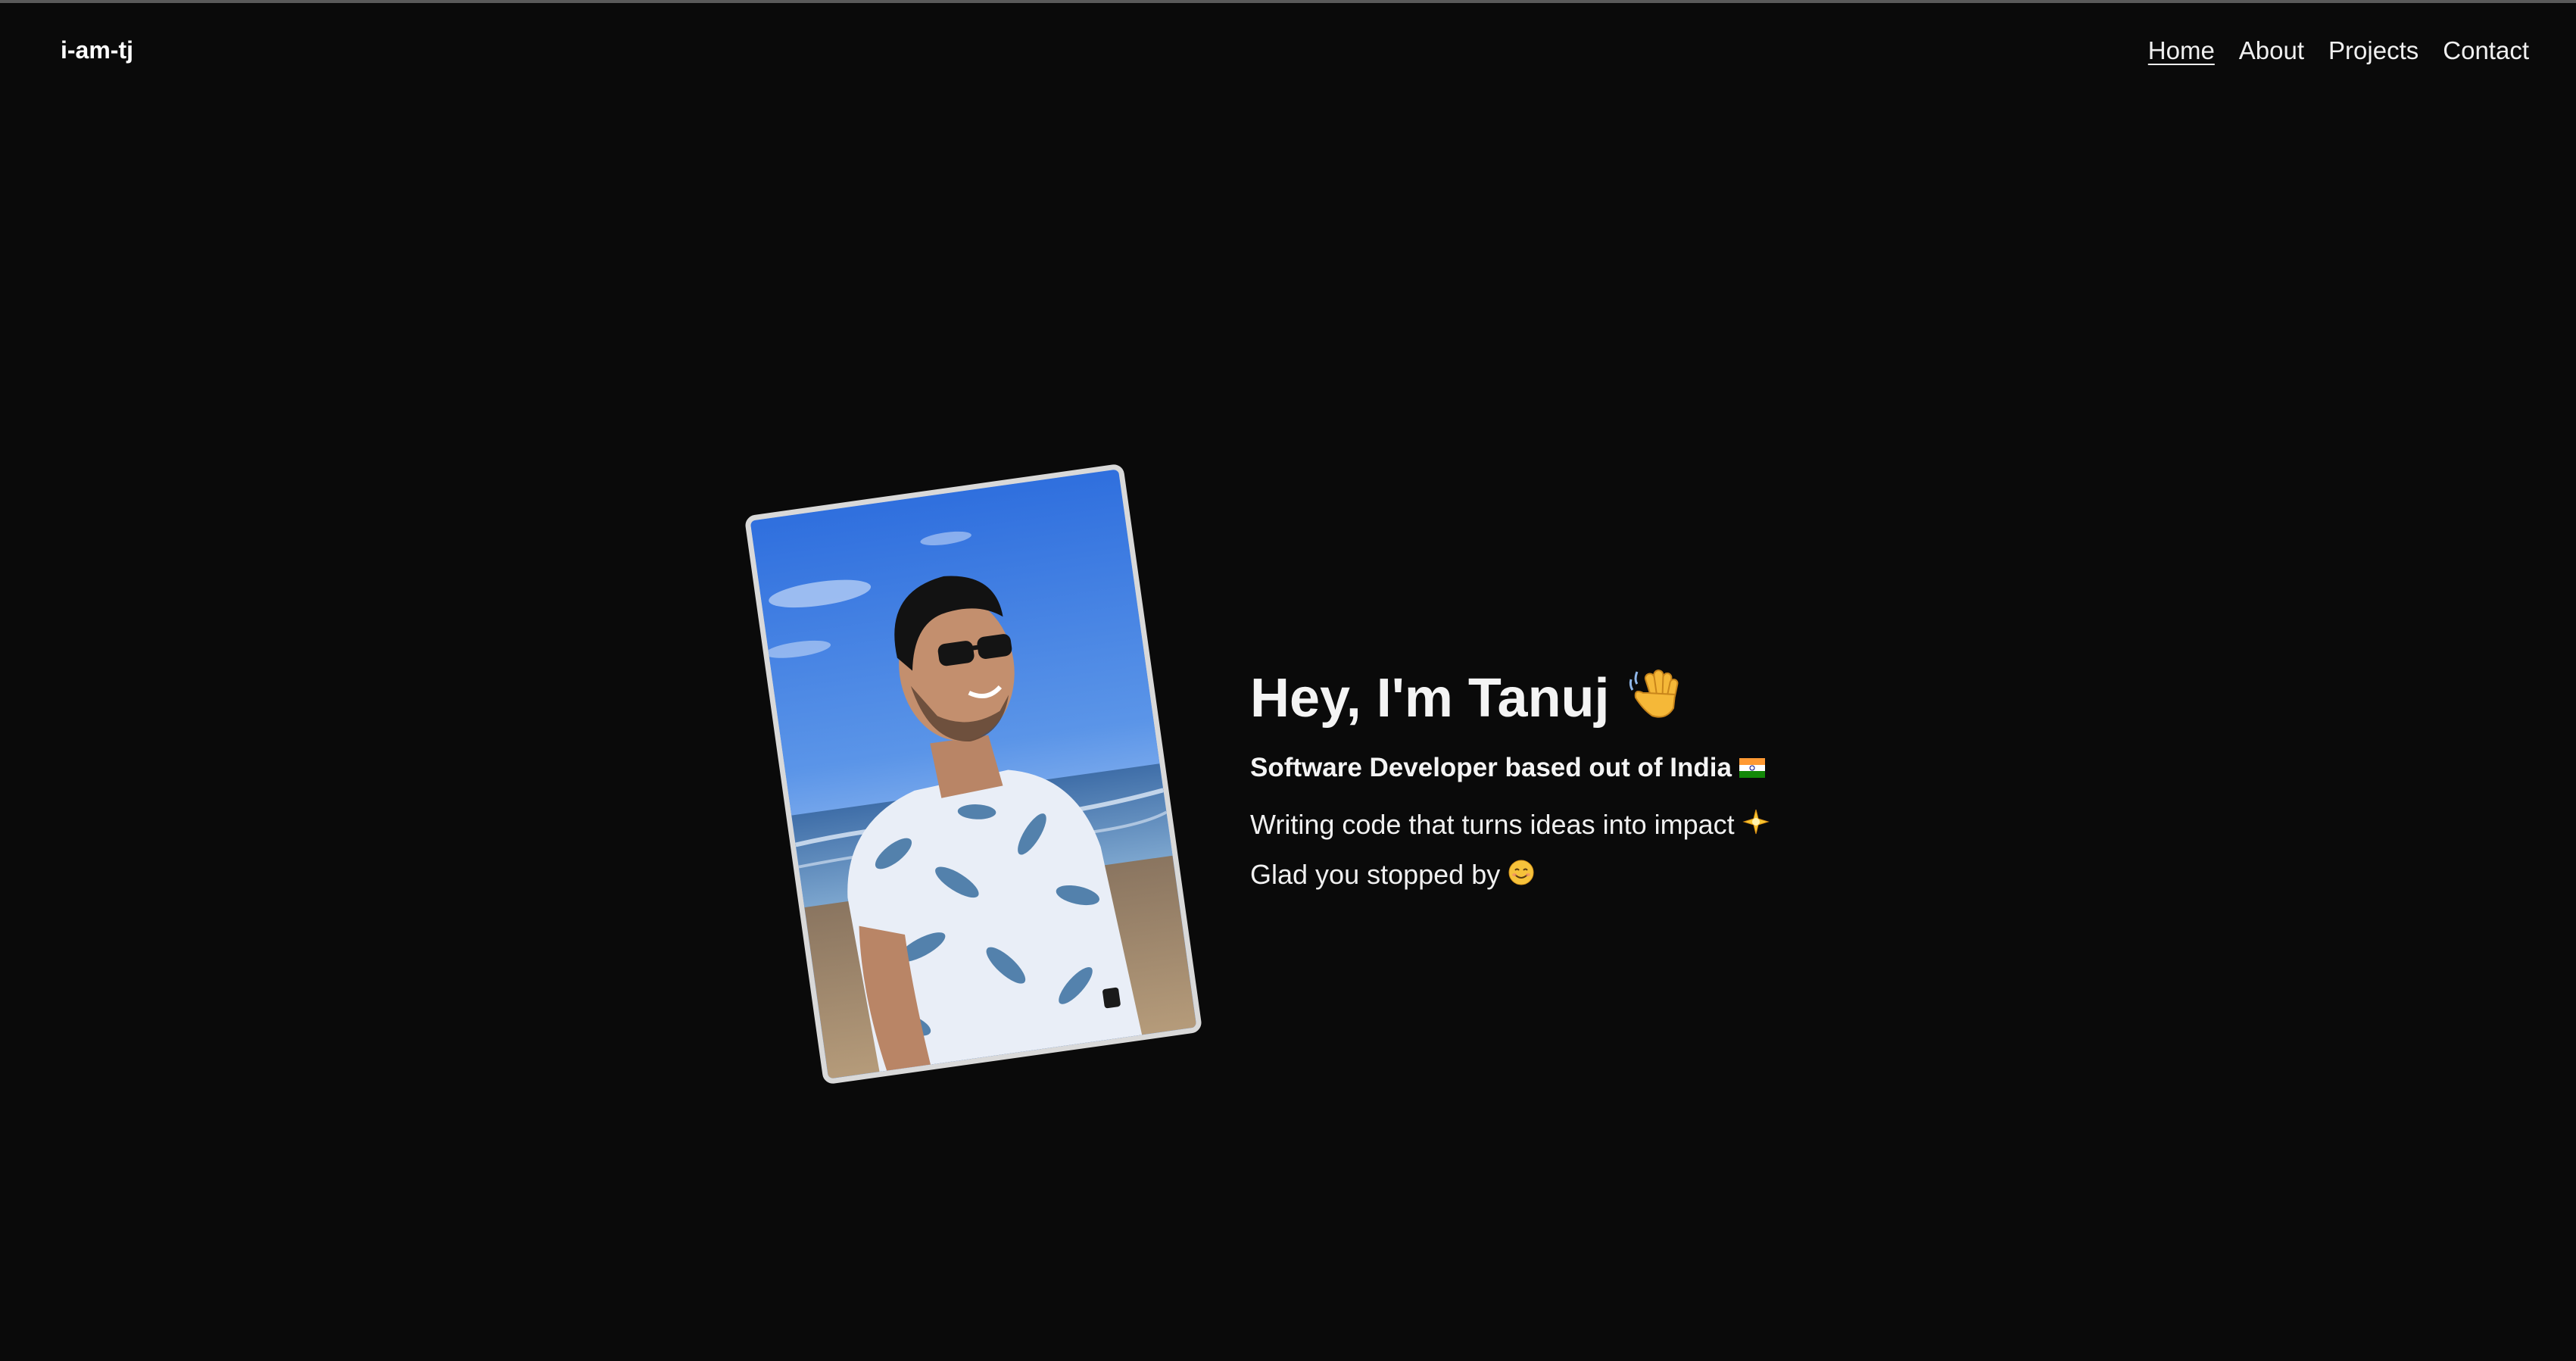 The width and height of the screenshot is (2576, 1361). Describe the element at coordinates (1491, 767) in the screenshot. I see `subheadline-text: Software Developer based out of India` at that location.